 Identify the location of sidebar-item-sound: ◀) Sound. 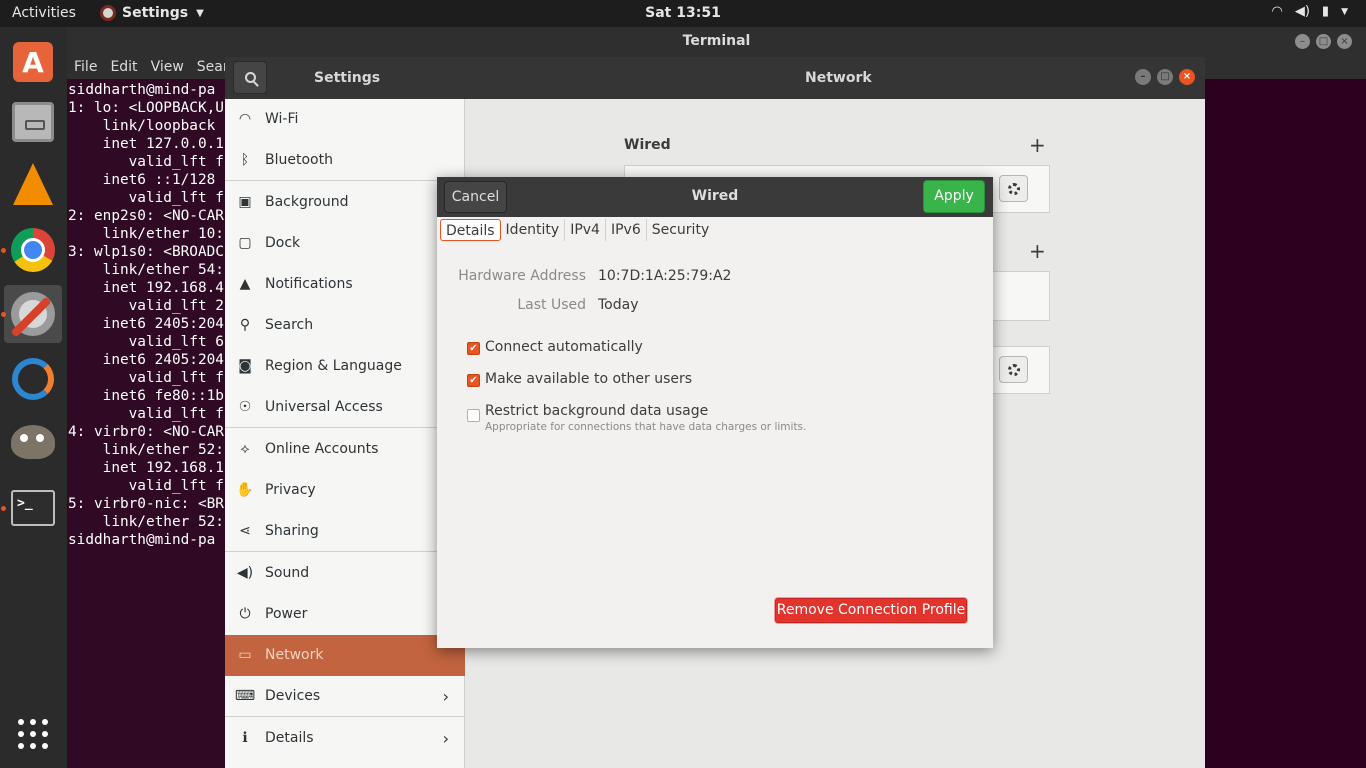
(345, 573).